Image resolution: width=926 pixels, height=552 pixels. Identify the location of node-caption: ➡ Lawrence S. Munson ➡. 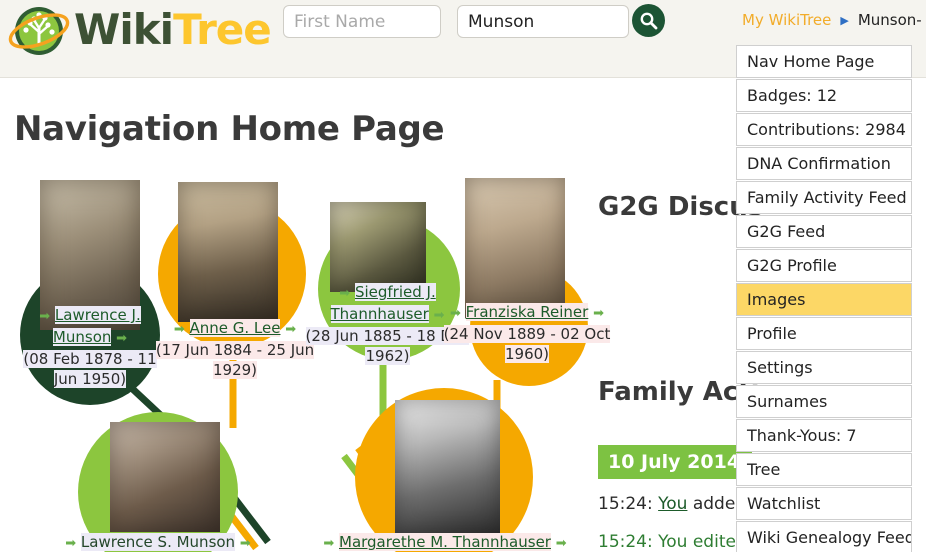
(158, 542).